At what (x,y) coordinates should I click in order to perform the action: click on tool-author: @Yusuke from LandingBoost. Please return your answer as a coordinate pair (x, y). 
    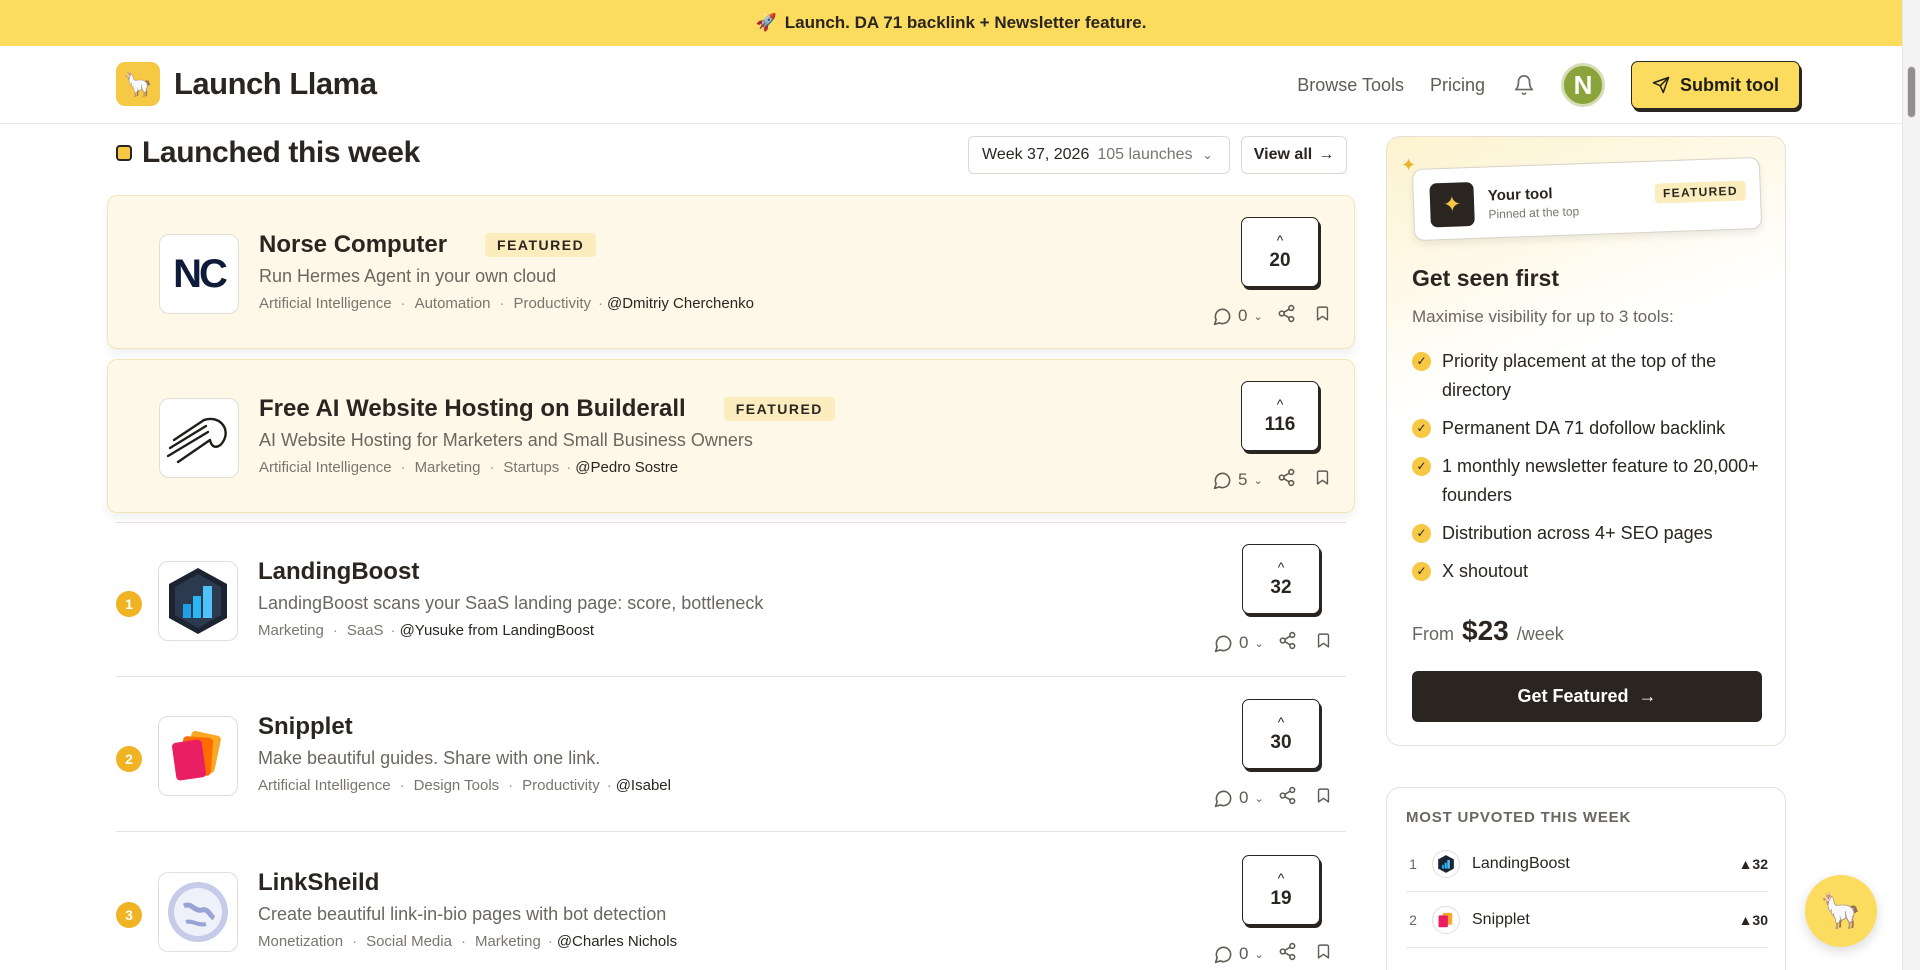
    Looking at the image, I should click on (497, 630).